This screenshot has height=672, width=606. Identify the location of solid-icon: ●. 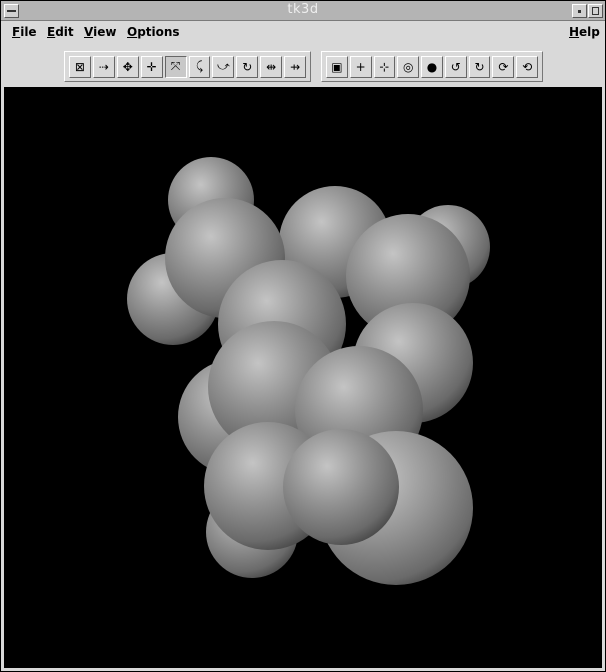
(432, 66).